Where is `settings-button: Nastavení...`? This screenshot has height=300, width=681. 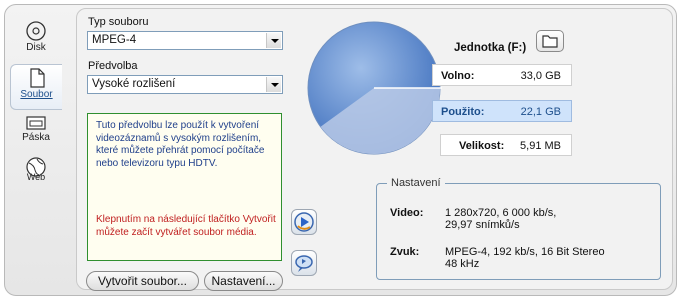 settings-button: Nastavení... is located at coordinates (243, 281).